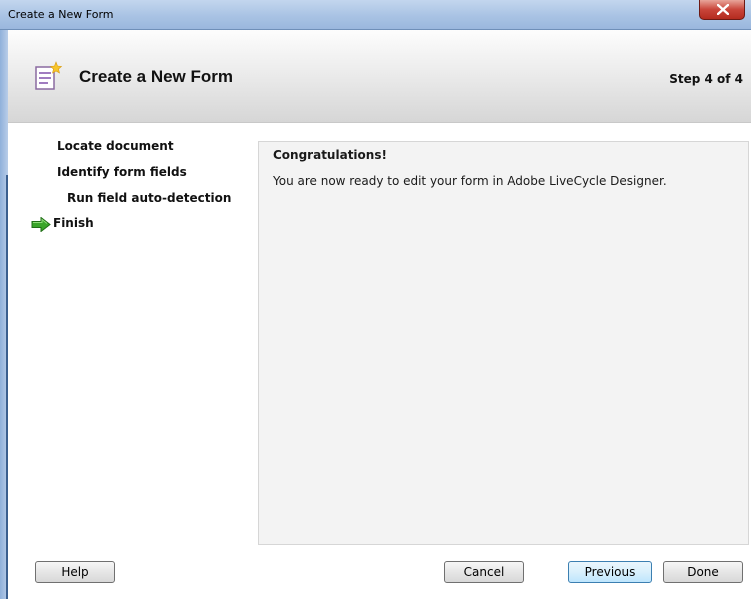 The width and height of the screenshot is (751, 599). Describe the element at coordinates (61, 14) in the screenshot. I see `window-title: Create a New Form` at that location.